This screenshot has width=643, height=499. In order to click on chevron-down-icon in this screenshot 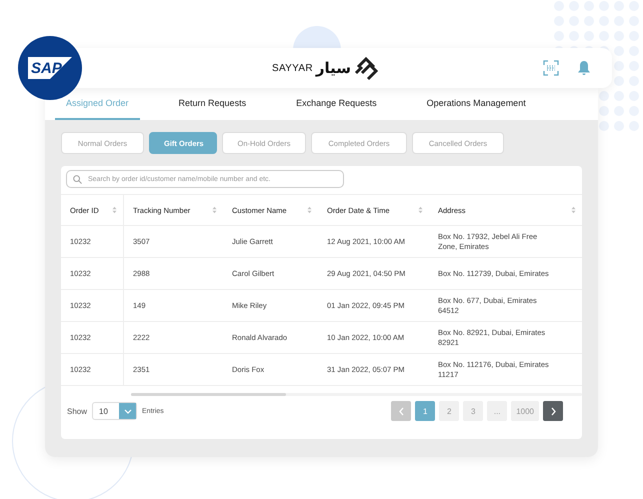, I will do `click(128, 411)`.